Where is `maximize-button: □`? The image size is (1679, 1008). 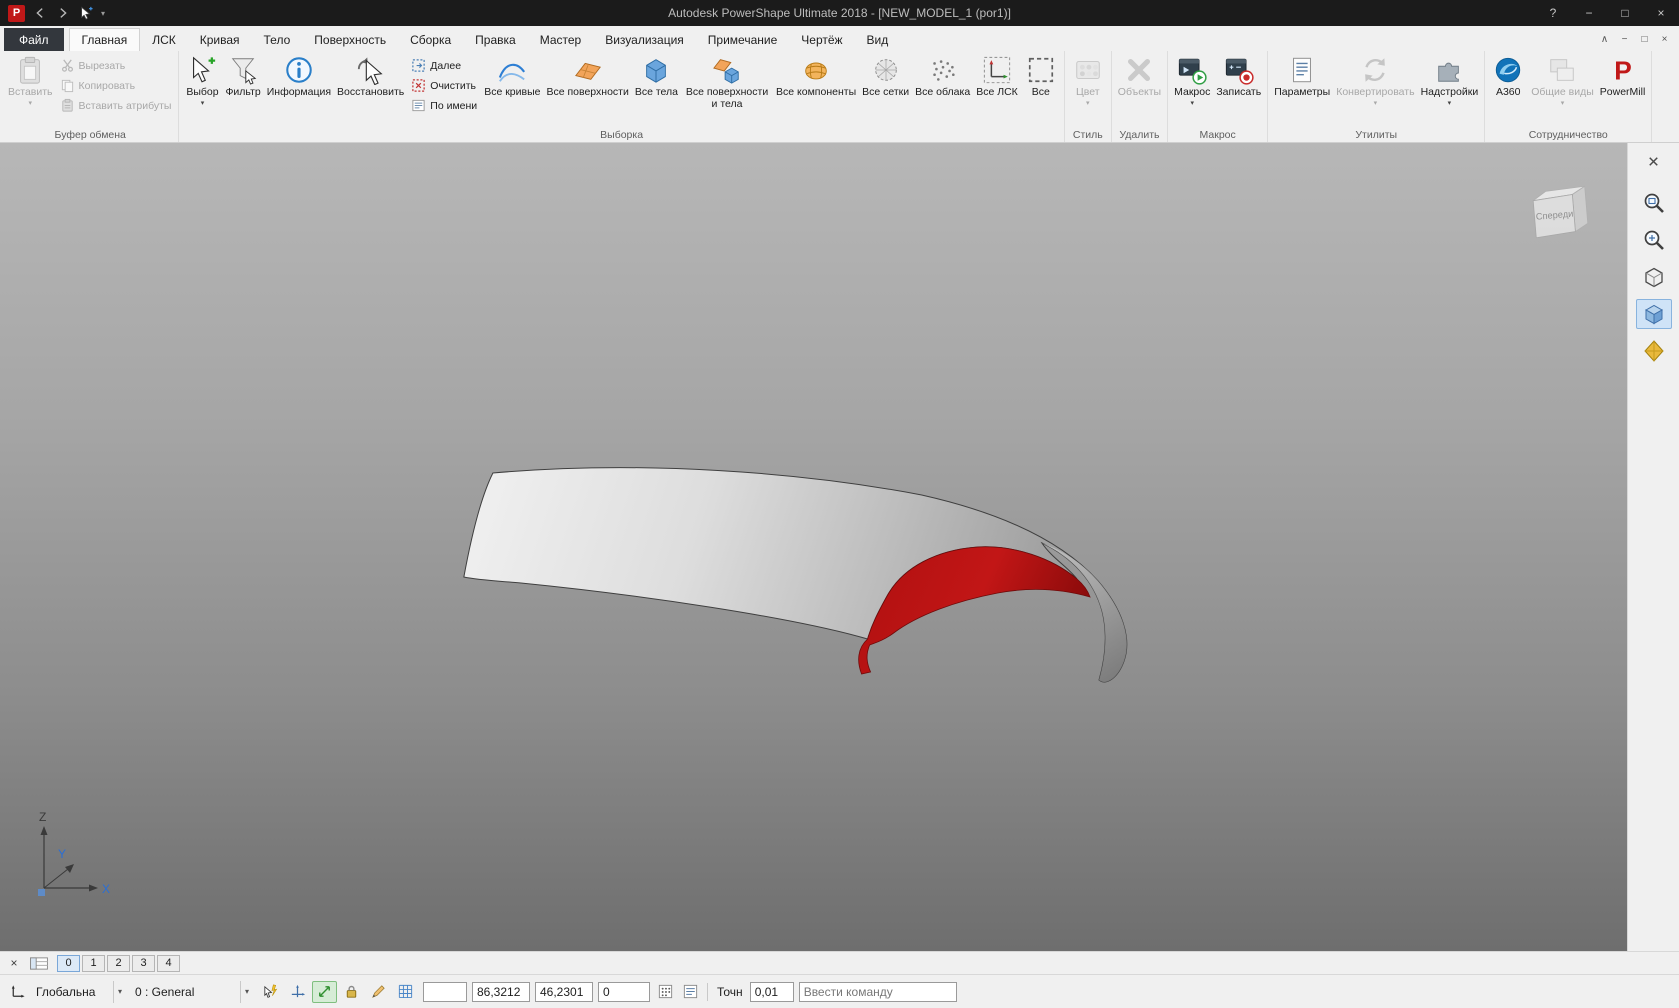 maximize-button: □ is located at coordinates (1625, 13).